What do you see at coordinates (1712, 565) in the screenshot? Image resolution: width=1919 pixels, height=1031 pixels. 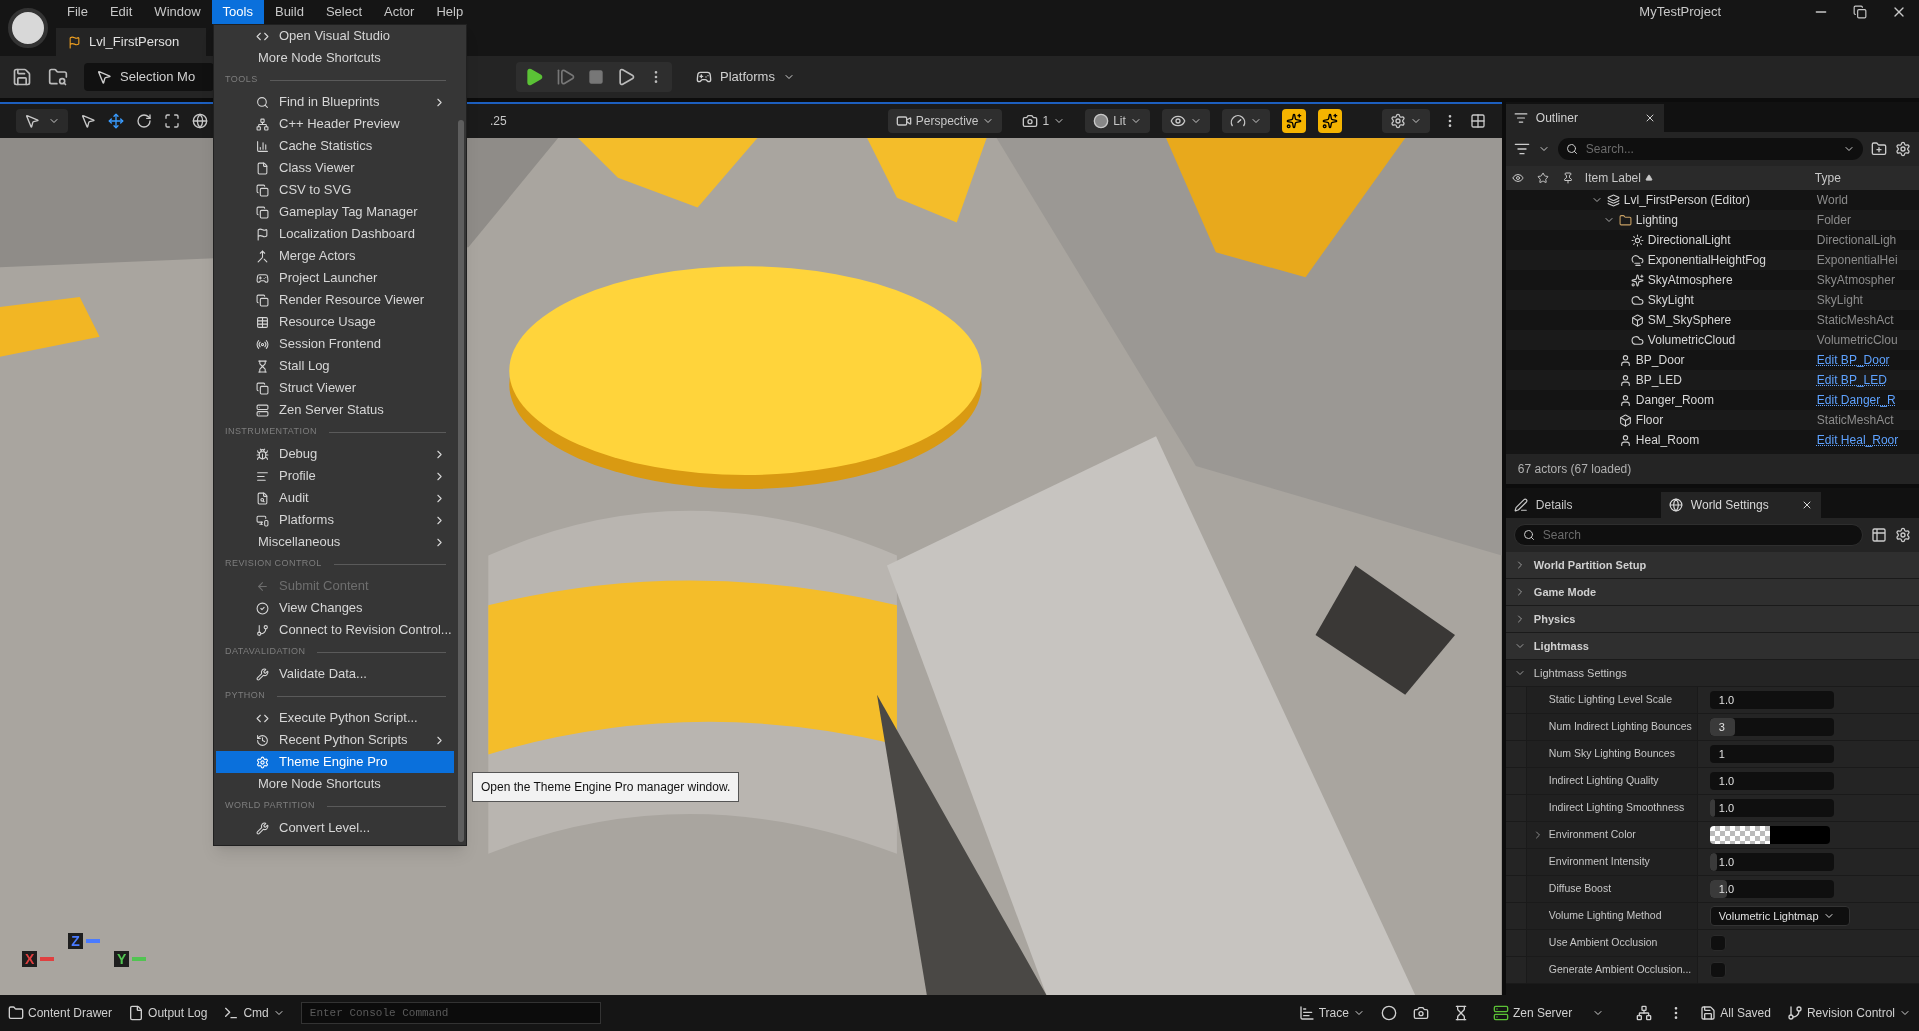 I see `category-header: World Partition Setup` at bounding box center [1712, 565].